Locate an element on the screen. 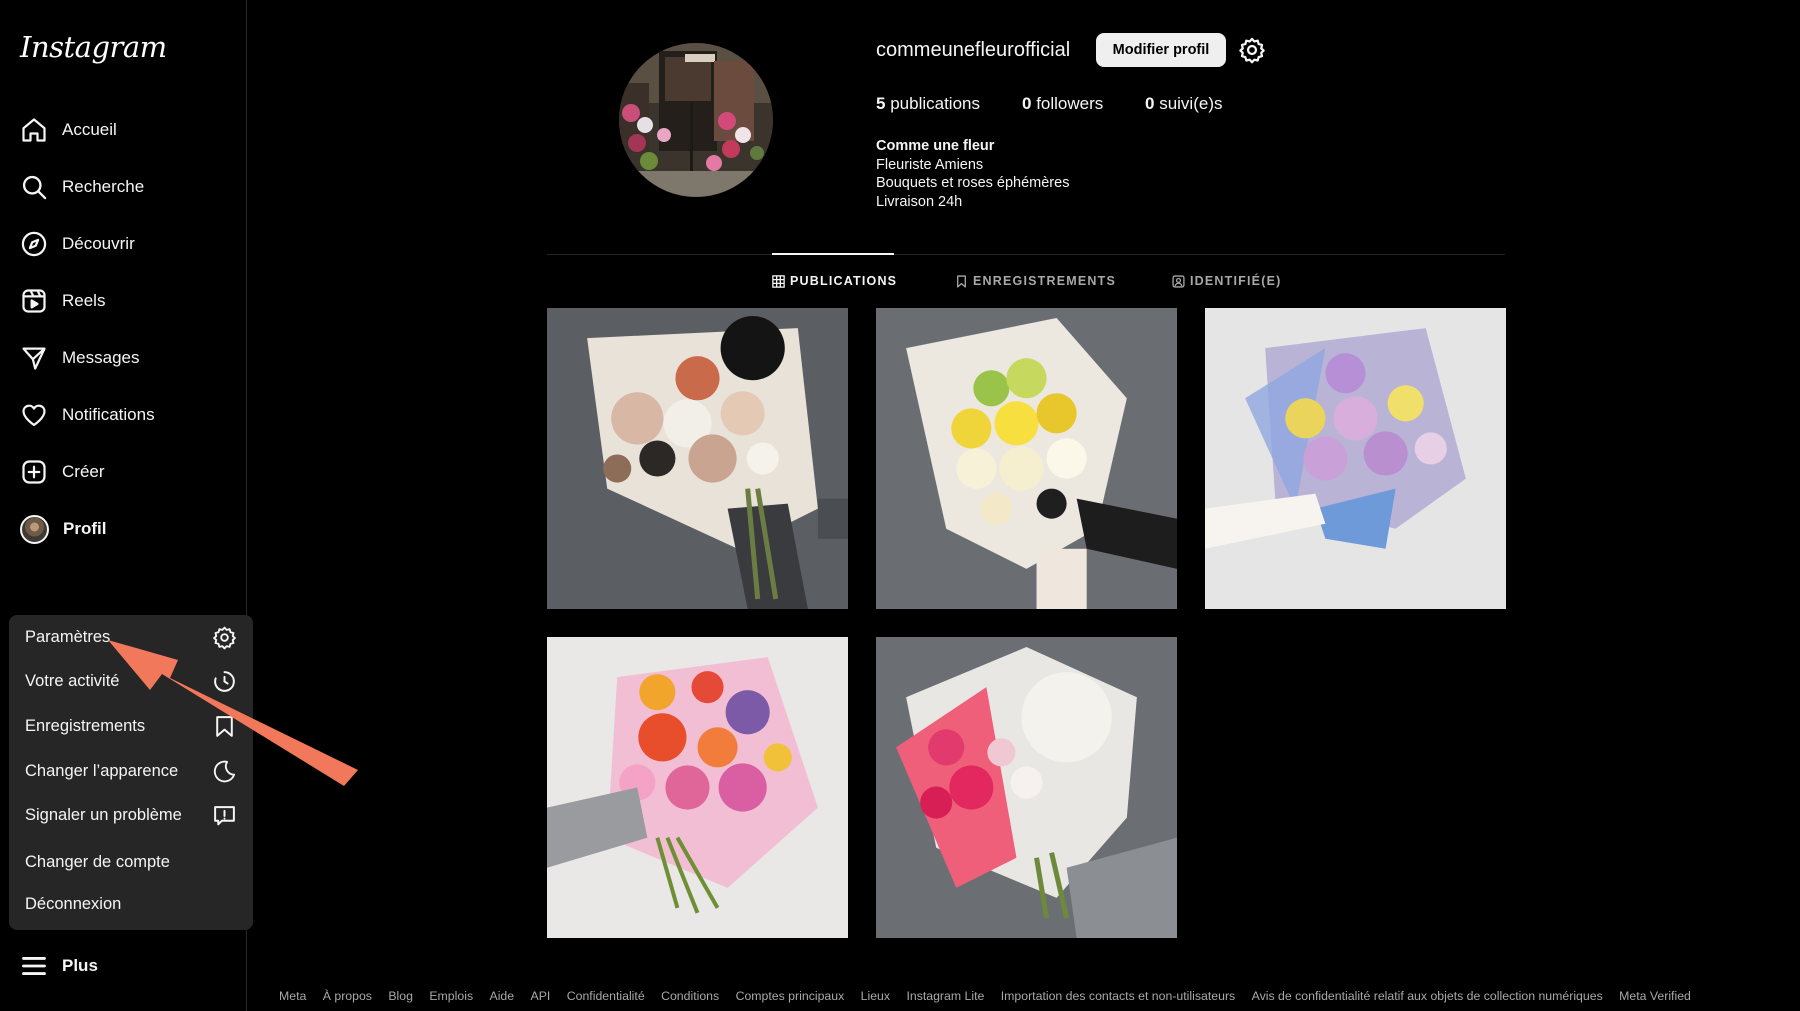  tab-active-indicator is located at coordinates (833, 254).